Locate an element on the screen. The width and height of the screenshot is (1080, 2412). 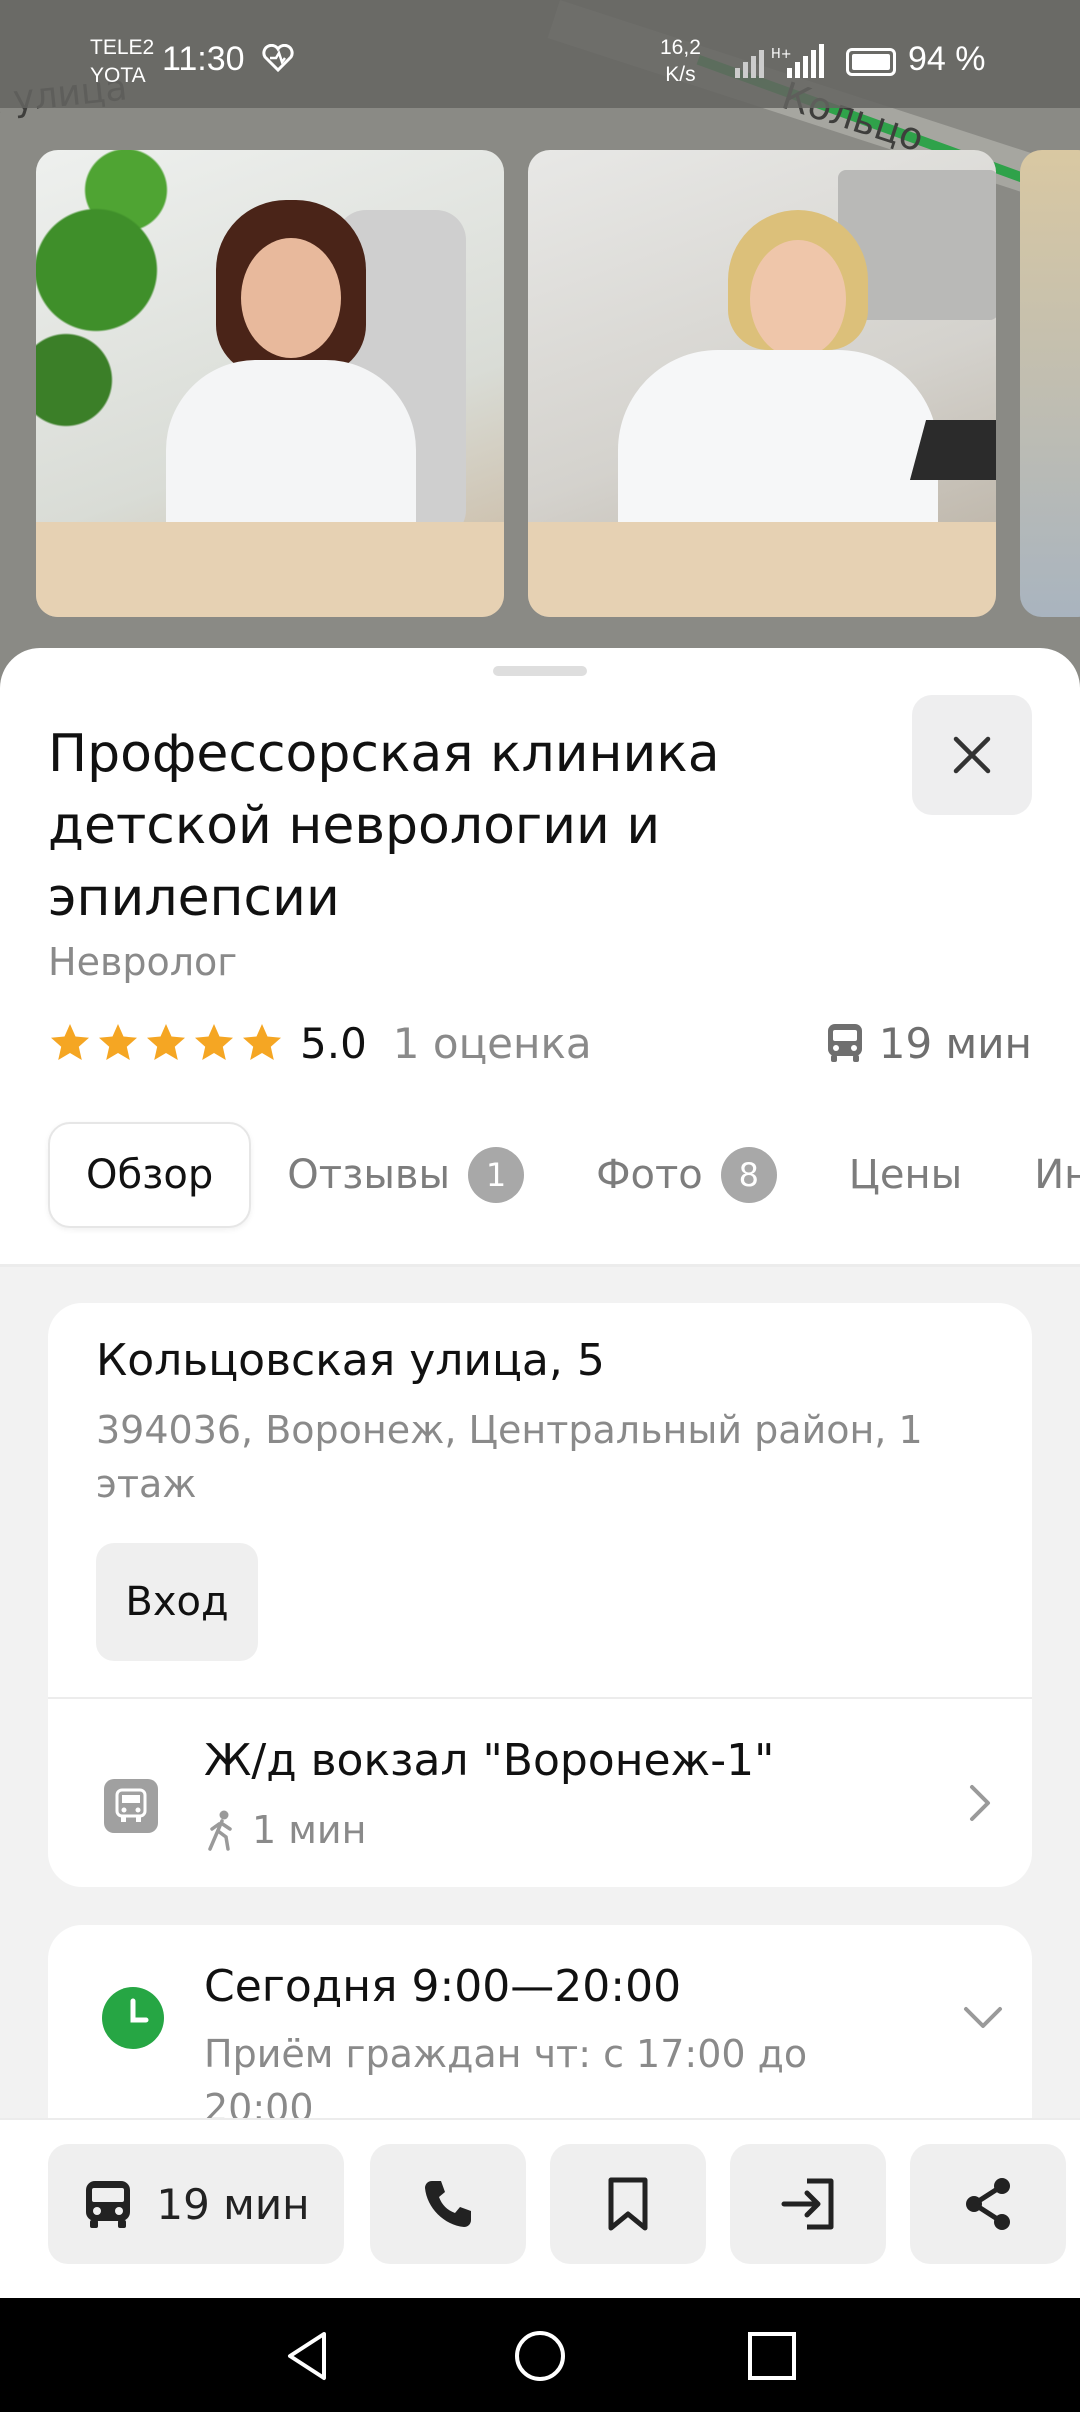
carrier-labels: TELE2 YOTA is located at coordinates (122, 62).